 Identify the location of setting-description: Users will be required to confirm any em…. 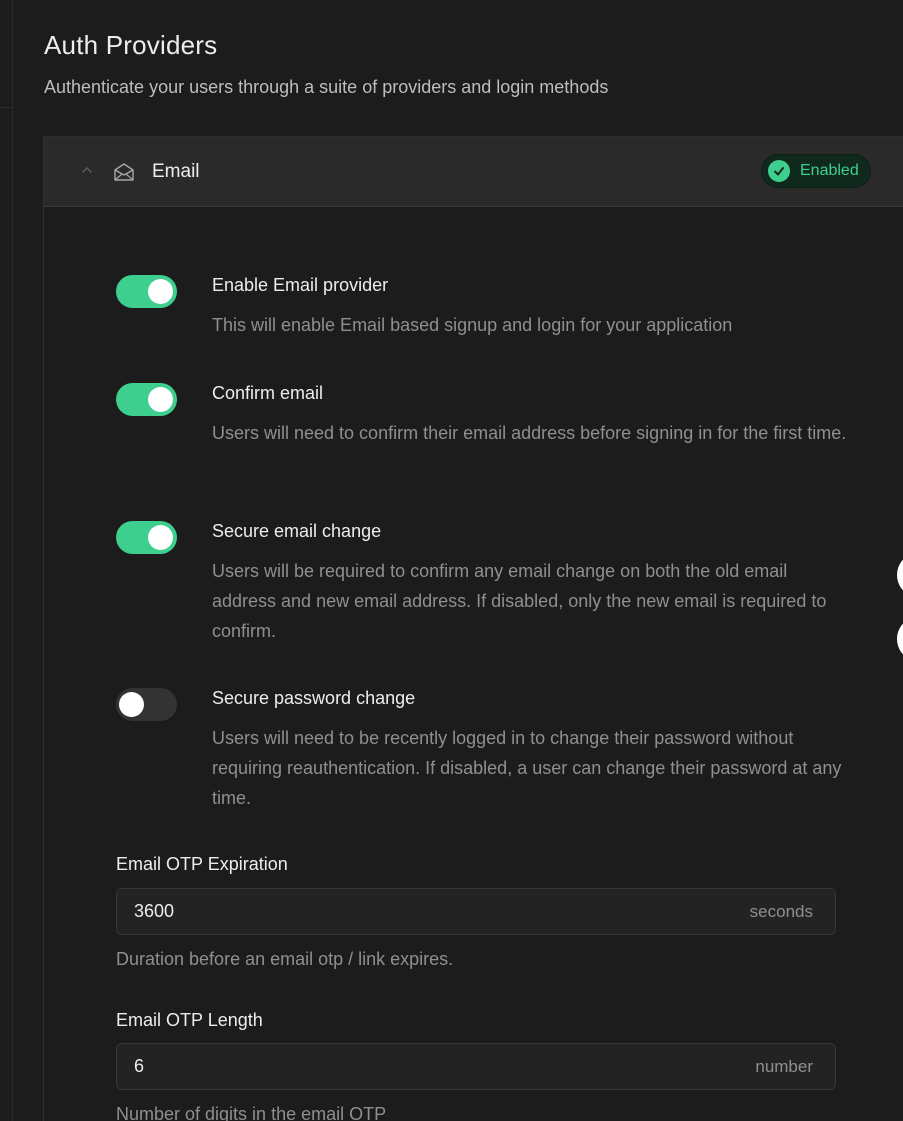
(519, 601).